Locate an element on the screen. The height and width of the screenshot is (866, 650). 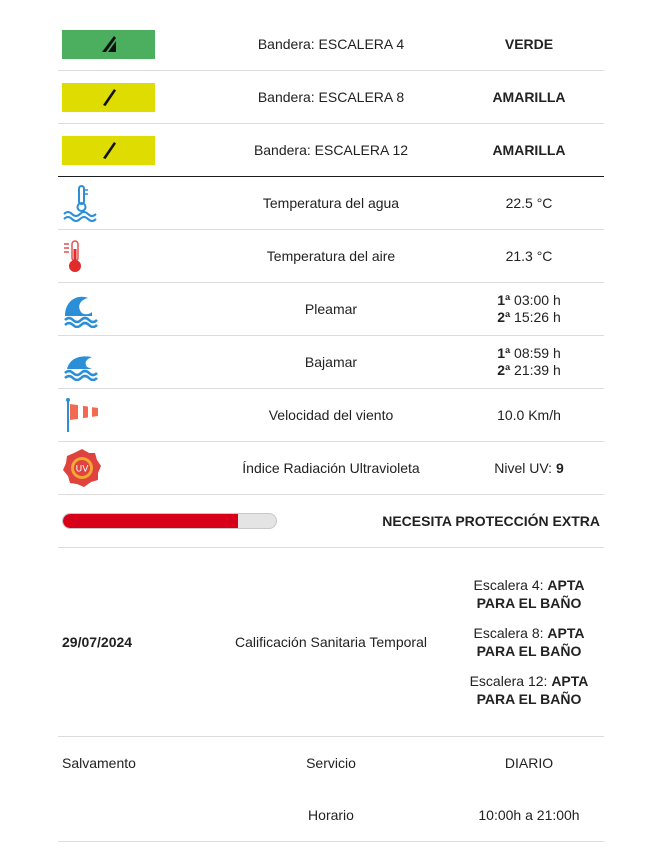
wind-row: Velocidad del viento 10.0 Km/h is located at coordinates (331, 415).